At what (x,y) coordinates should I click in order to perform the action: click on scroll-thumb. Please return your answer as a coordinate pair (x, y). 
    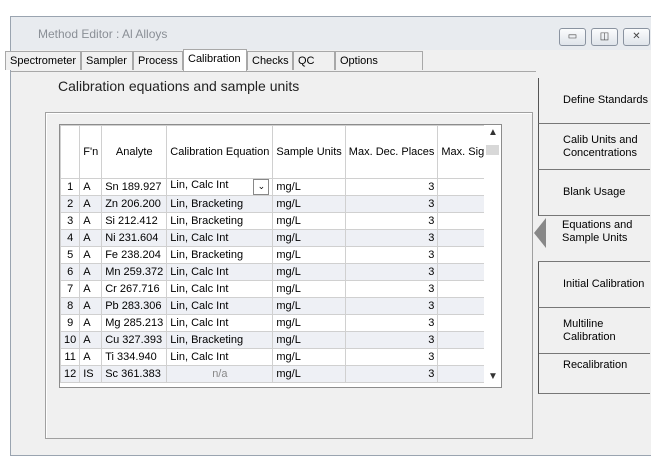
    Looking at the image, I should click on (492, 150).